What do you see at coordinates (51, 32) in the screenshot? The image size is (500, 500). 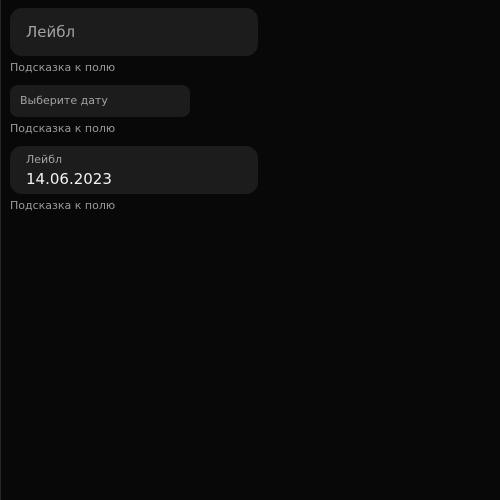 I see `date-field-large-placeholder: Лейбл` at bounding box center [51, 32].